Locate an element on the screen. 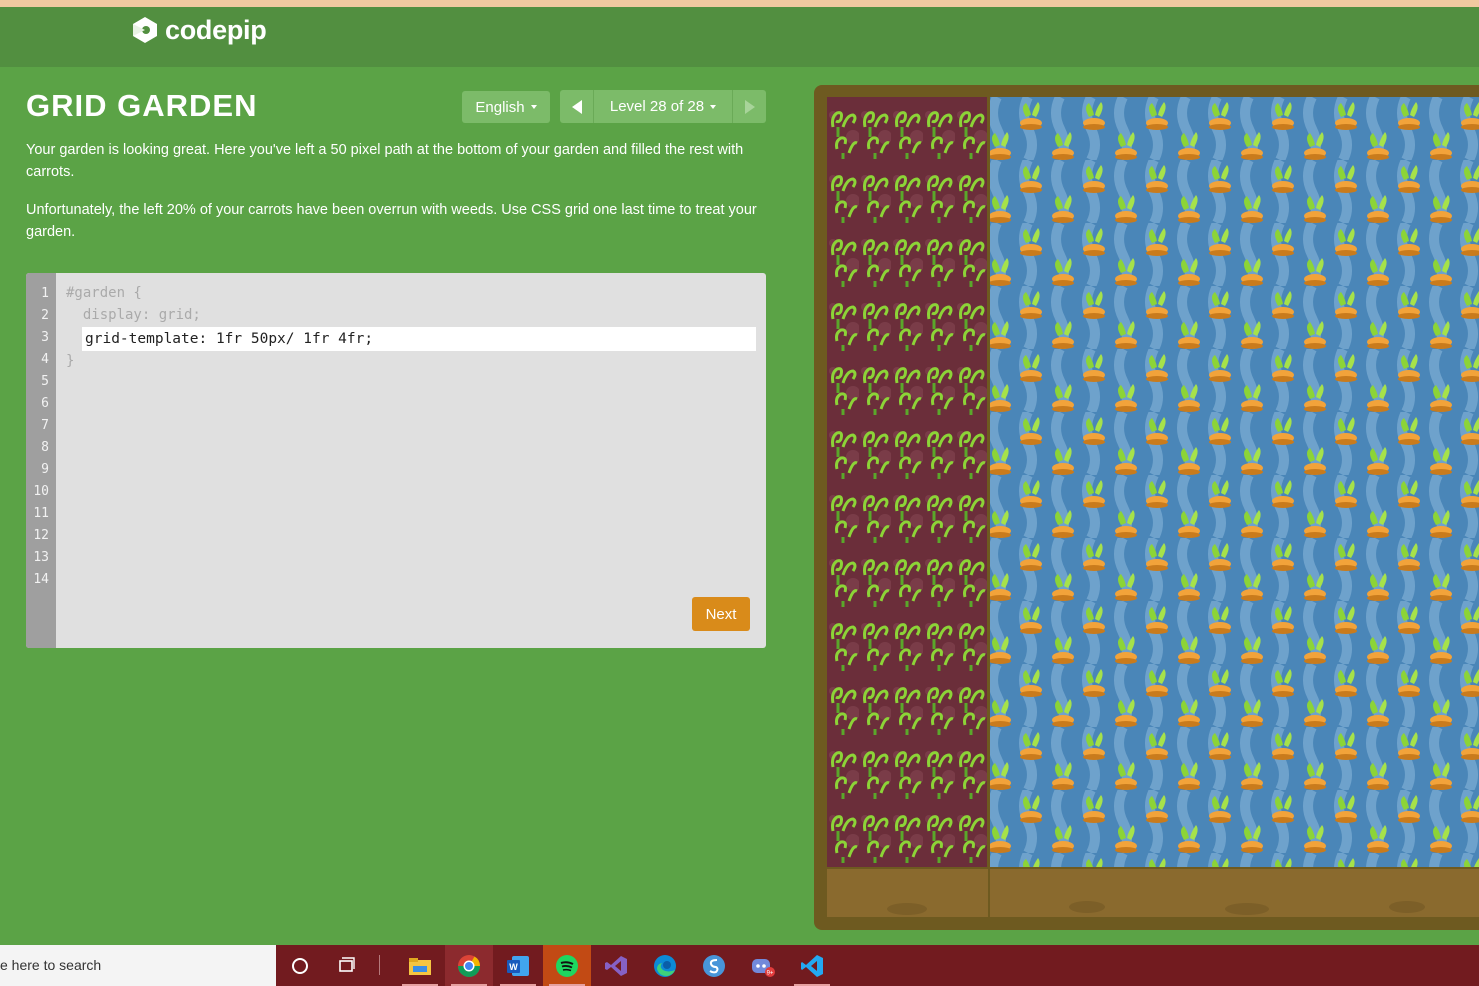 This screenshot has width=1479, height=986. line-number: 4 is located at coordinates (45, 359).